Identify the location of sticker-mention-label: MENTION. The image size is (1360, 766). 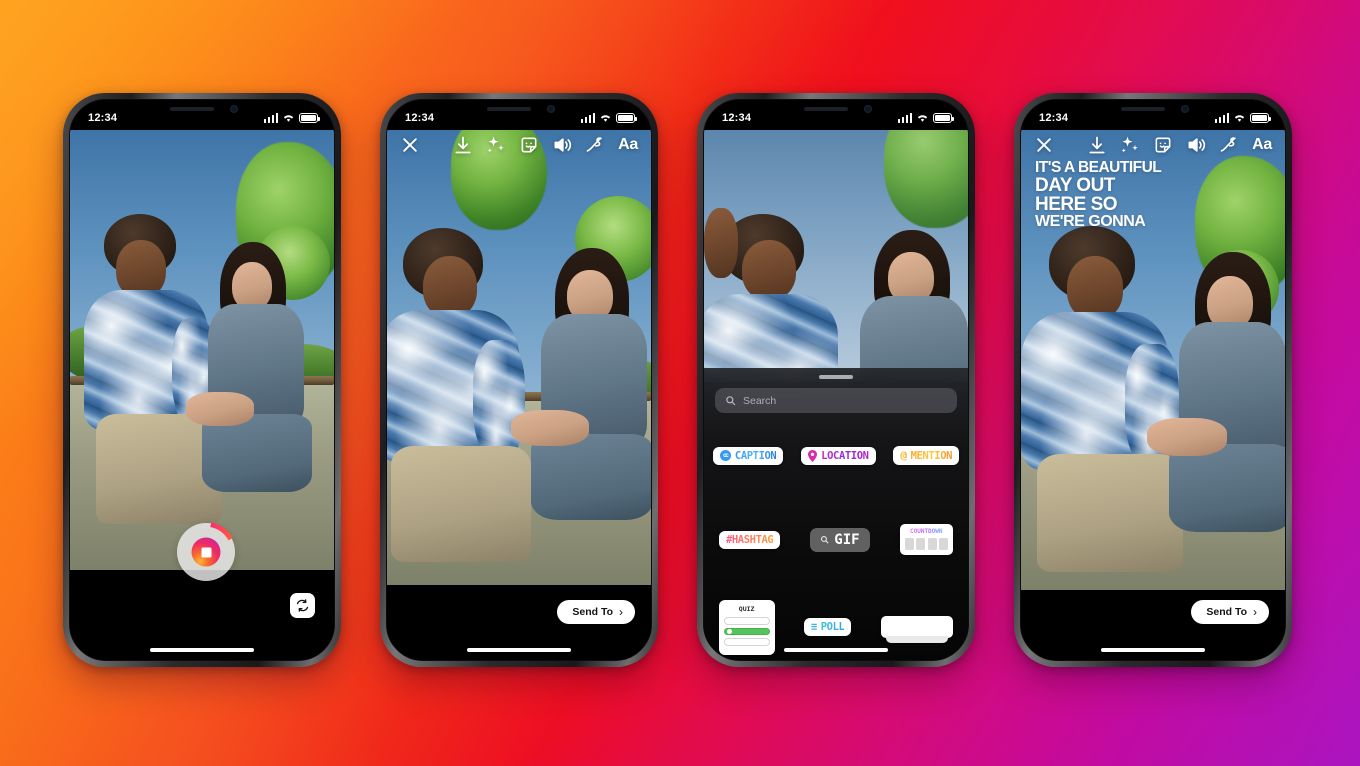
(931, 455).